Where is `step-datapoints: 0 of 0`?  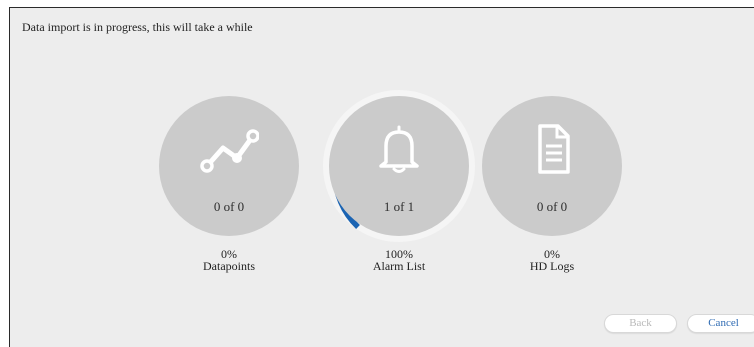
step-datapoints: 0 of 0 is located at coordinates (229, 166).